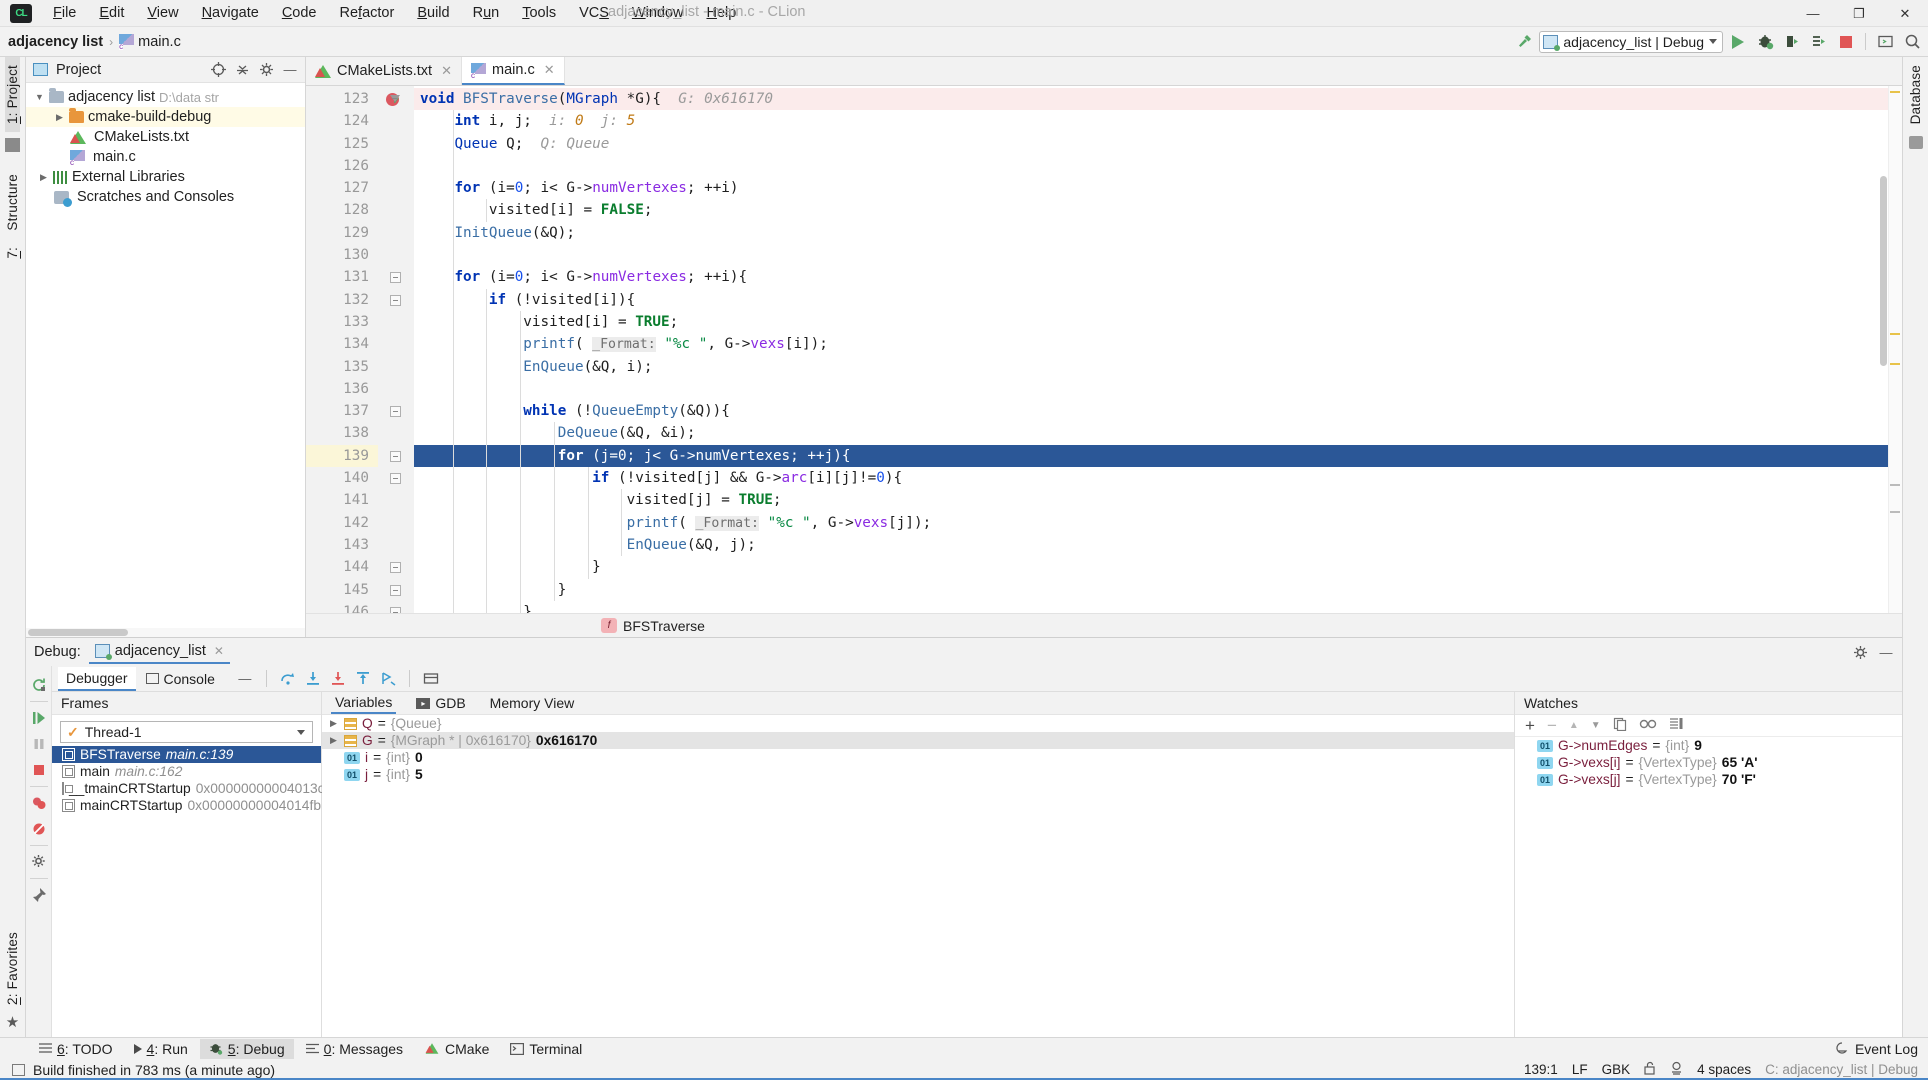 This screenshot has width=1928, height=1080. What do you see at coordinates (165, 157) in the screenshot?
I see `tree-item-main-c: main.c` at bounding box center [165, 157].